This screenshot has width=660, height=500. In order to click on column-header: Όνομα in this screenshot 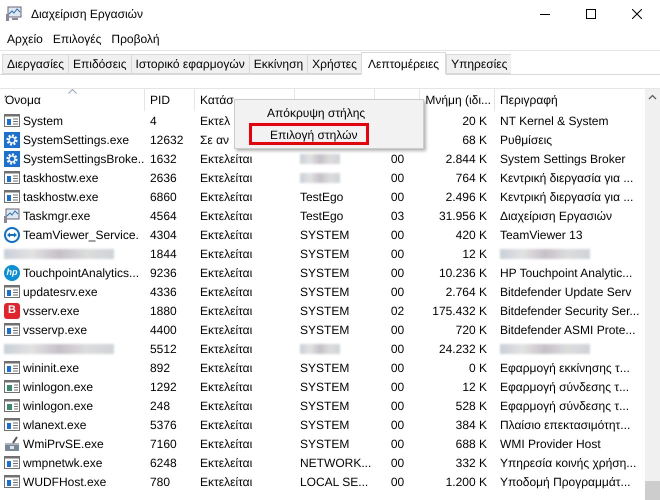, I will do `click(72, 100)`.